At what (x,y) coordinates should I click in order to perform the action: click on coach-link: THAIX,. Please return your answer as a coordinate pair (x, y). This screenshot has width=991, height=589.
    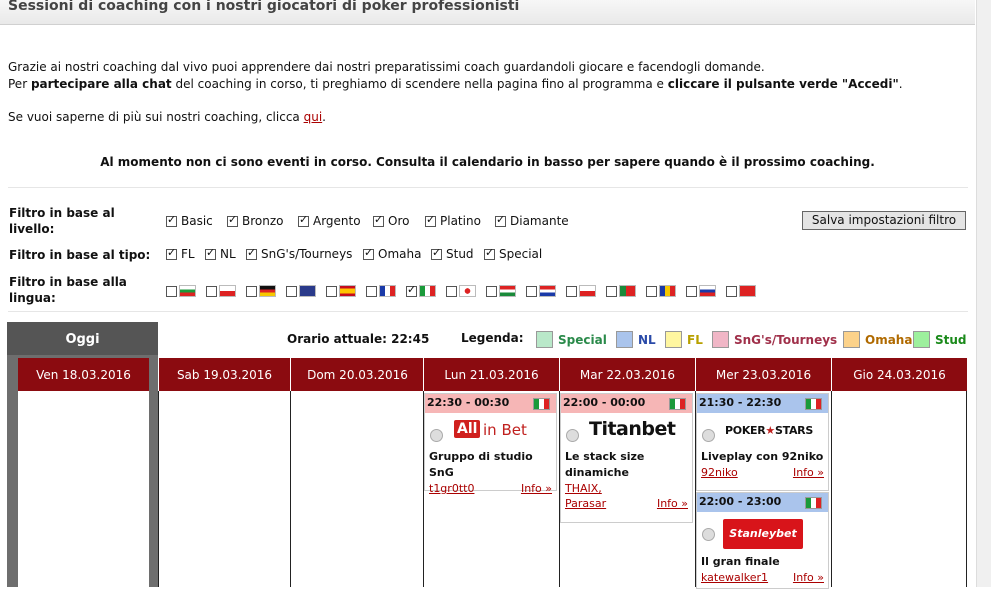
    Looking at the image, I should click on (583, 488).